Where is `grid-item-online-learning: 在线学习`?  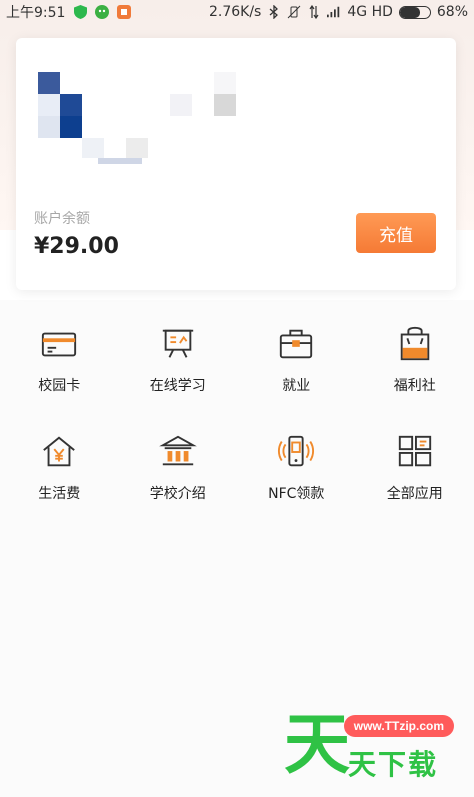
grid-item-online-learning: 在线学习 is located at coordinates (178, 360).